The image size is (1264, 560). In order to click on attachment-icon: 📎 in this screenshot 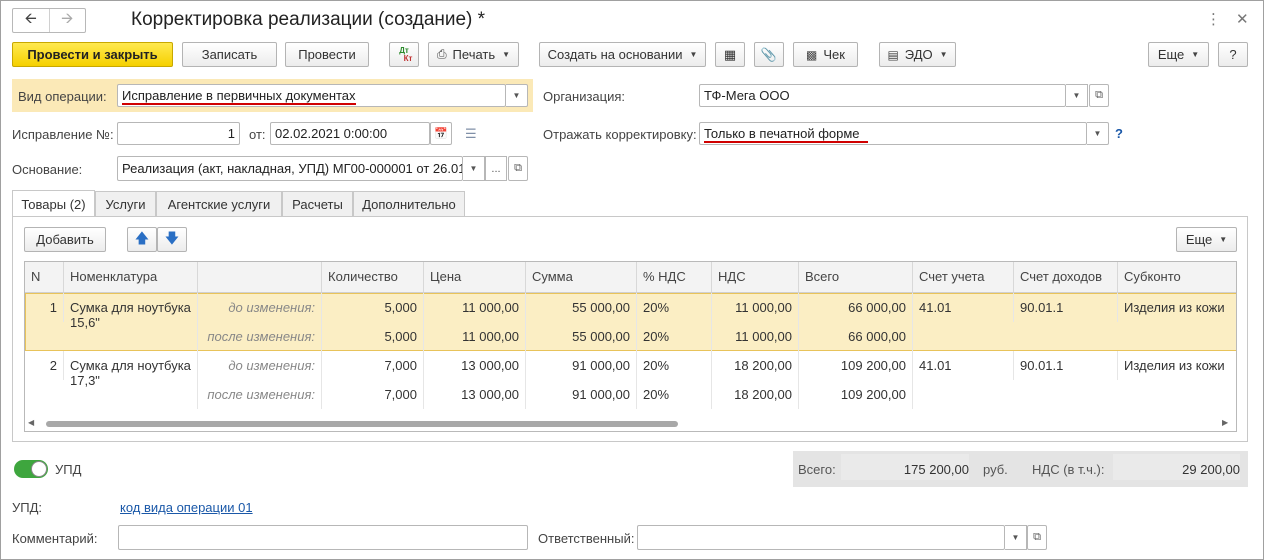, I will do `click(769, 54)`.